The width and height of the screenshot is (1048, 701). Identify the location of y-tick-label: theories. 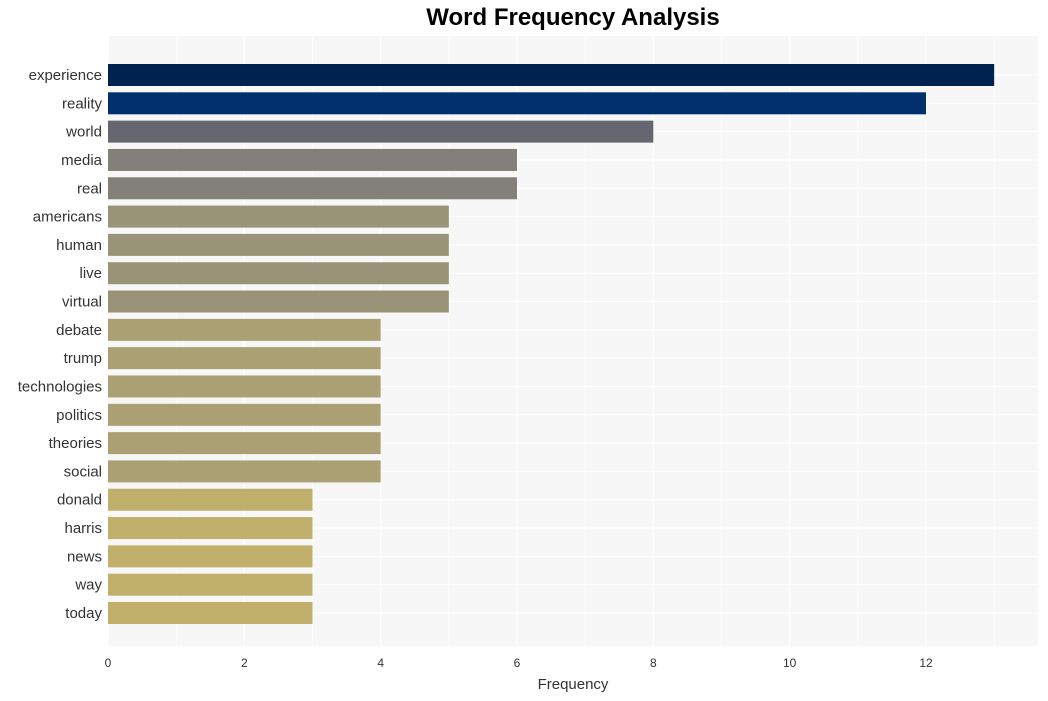
(75, 443).